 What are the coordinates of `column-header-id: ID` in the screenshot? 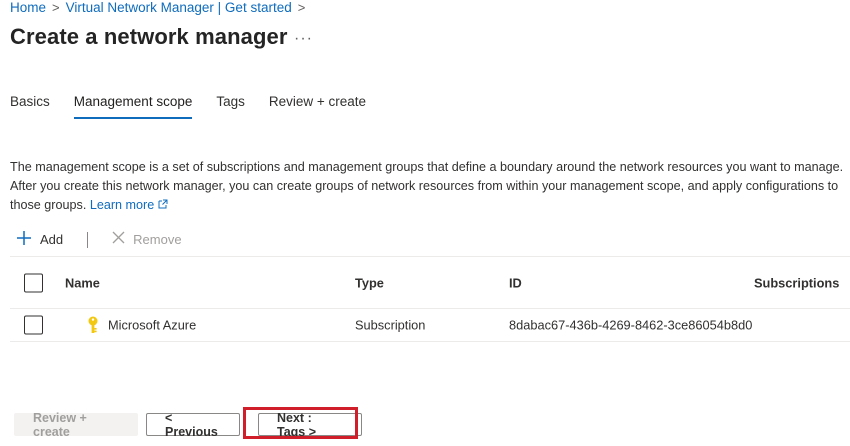 It's located at (515, 282).